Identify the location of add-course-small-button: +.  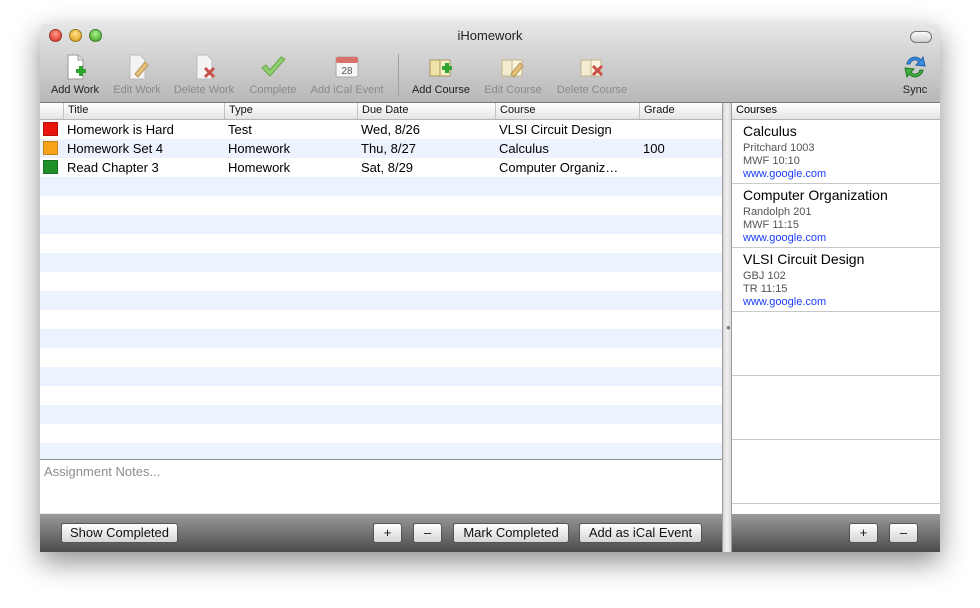
(863, 533).